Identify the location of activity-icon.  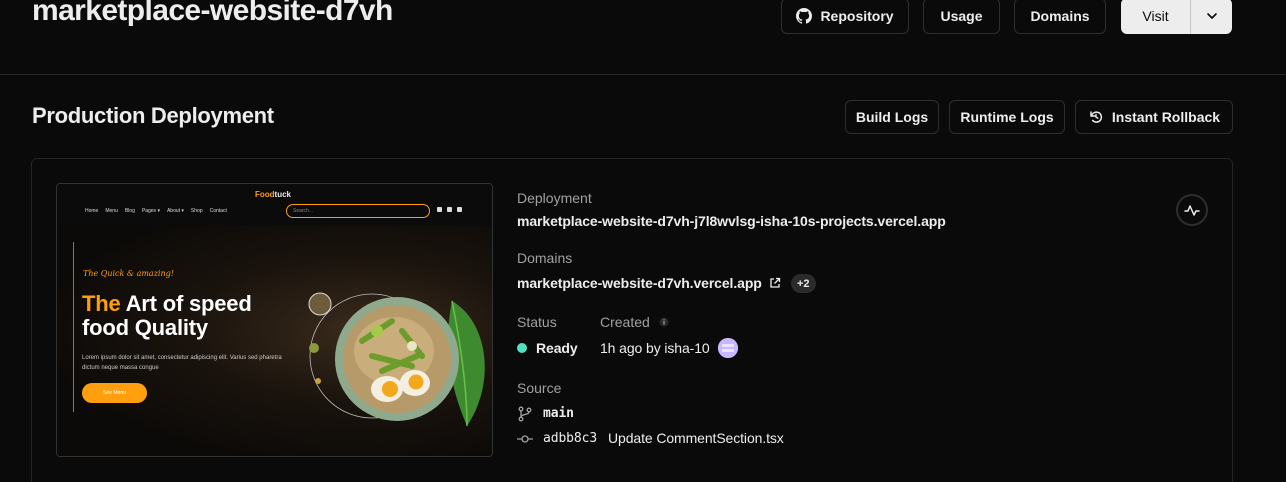
(1192, 210).